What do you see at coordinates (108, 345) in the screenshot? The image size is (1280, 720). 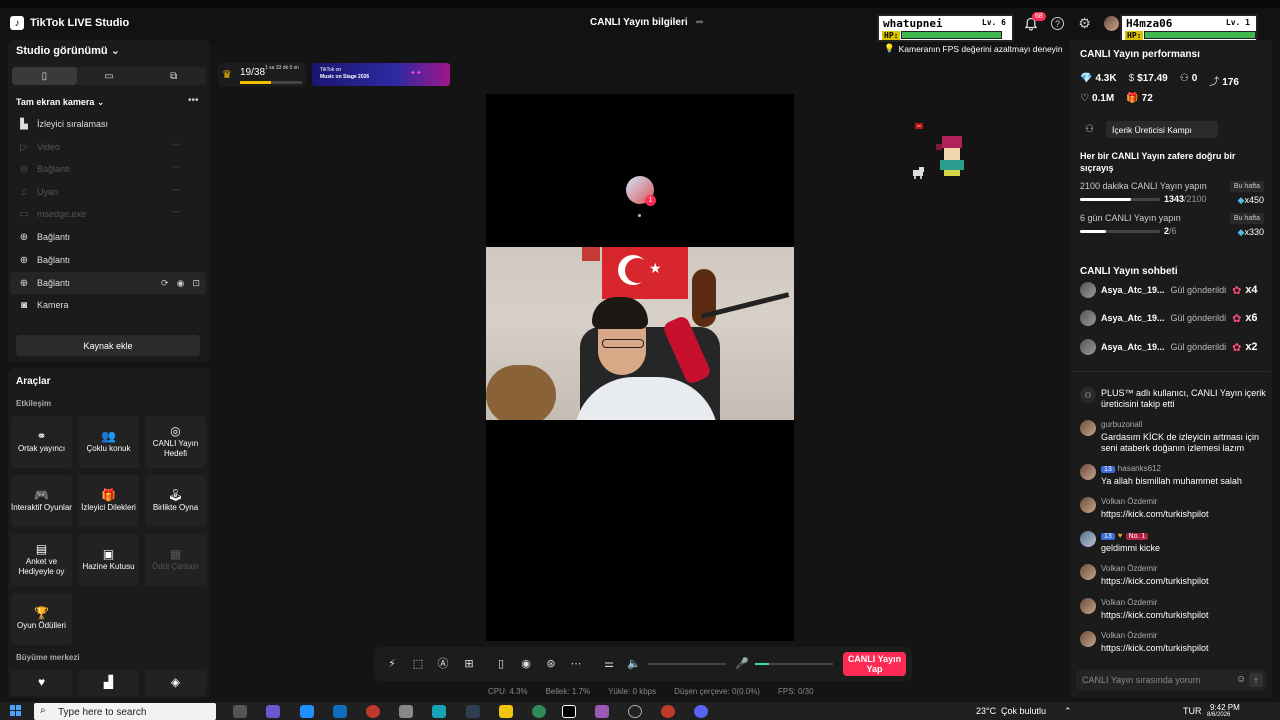 I see `add-source-button: Kaynak ekle` at bounding box center [108, 345].